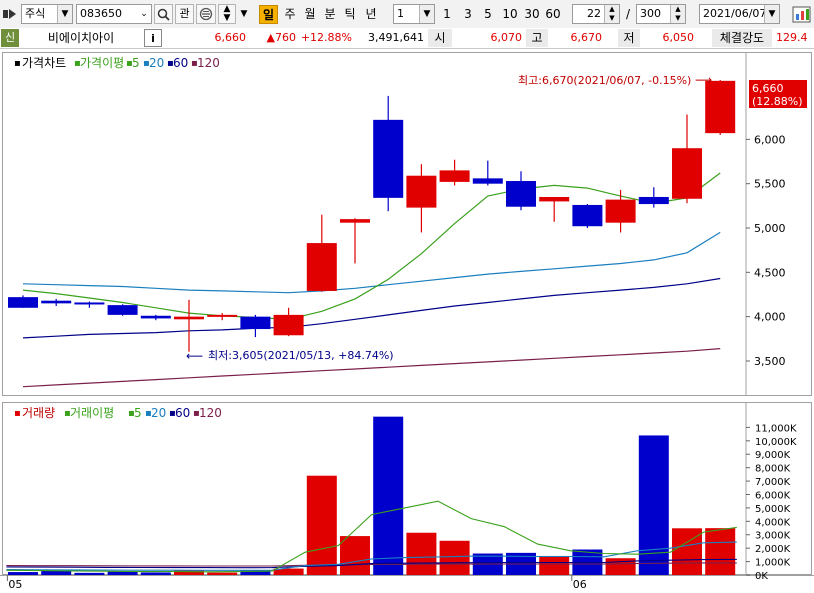 This screenshot has width=814, height=593. What do you see at coordinates (92, 413) in the screenshot?
I see `volume-legend-item: 거래이평` at bounding box center [92, 413].